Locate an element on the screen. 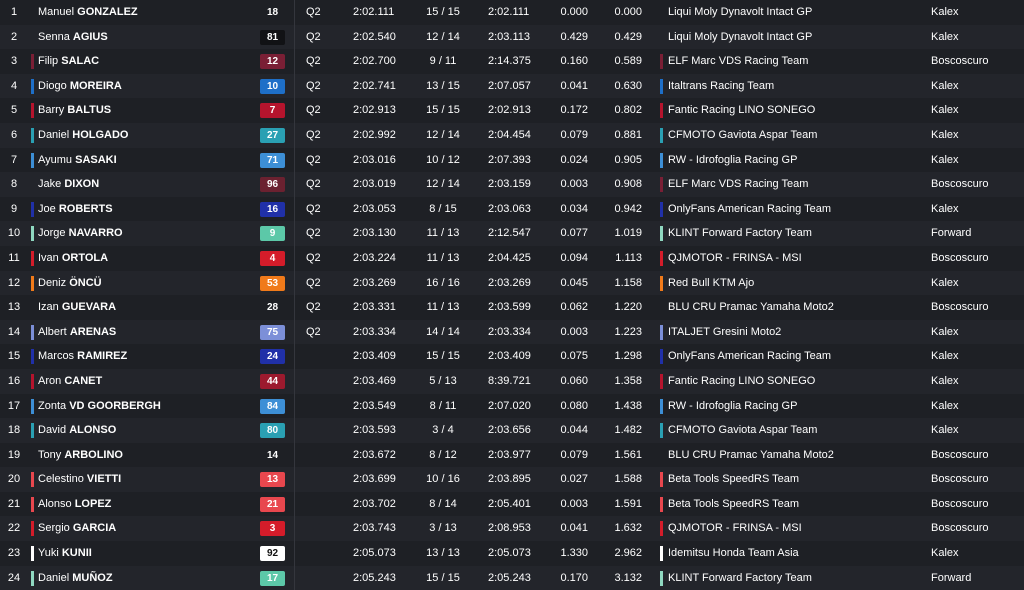  gap-leader: 1.591 is located at coordinates (628, 503).